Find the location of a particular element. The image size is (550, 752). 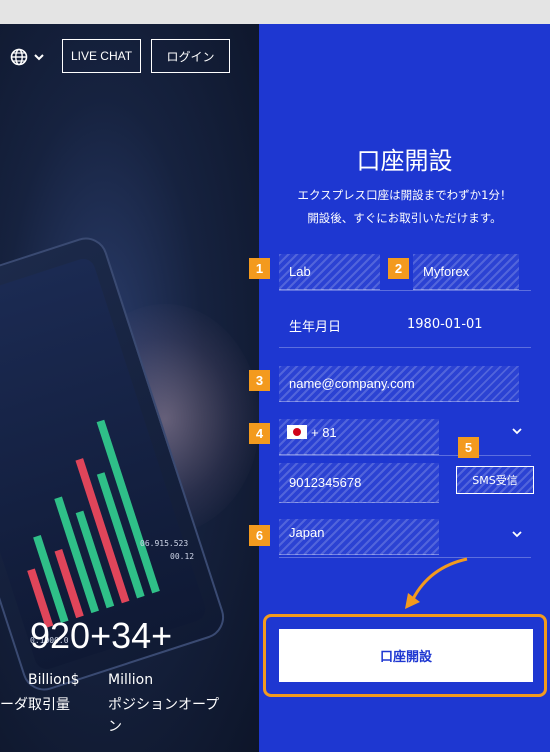

form-title: 口座開設 is located at coordinates (404, 161).